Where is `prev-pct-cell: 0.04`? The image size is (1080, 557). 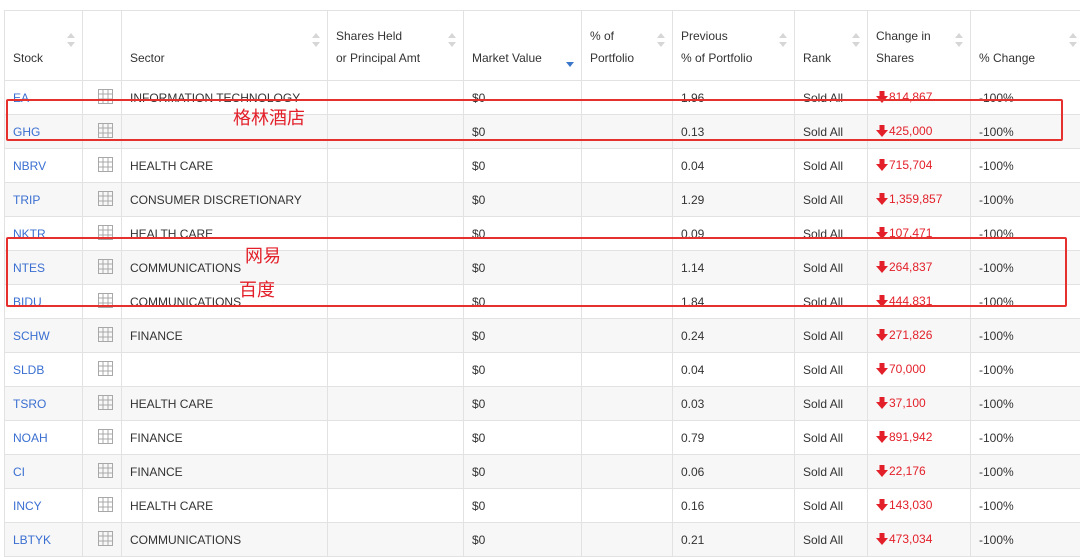
prev-pct-cell: 0.04 is located at coordinates (734, 370).